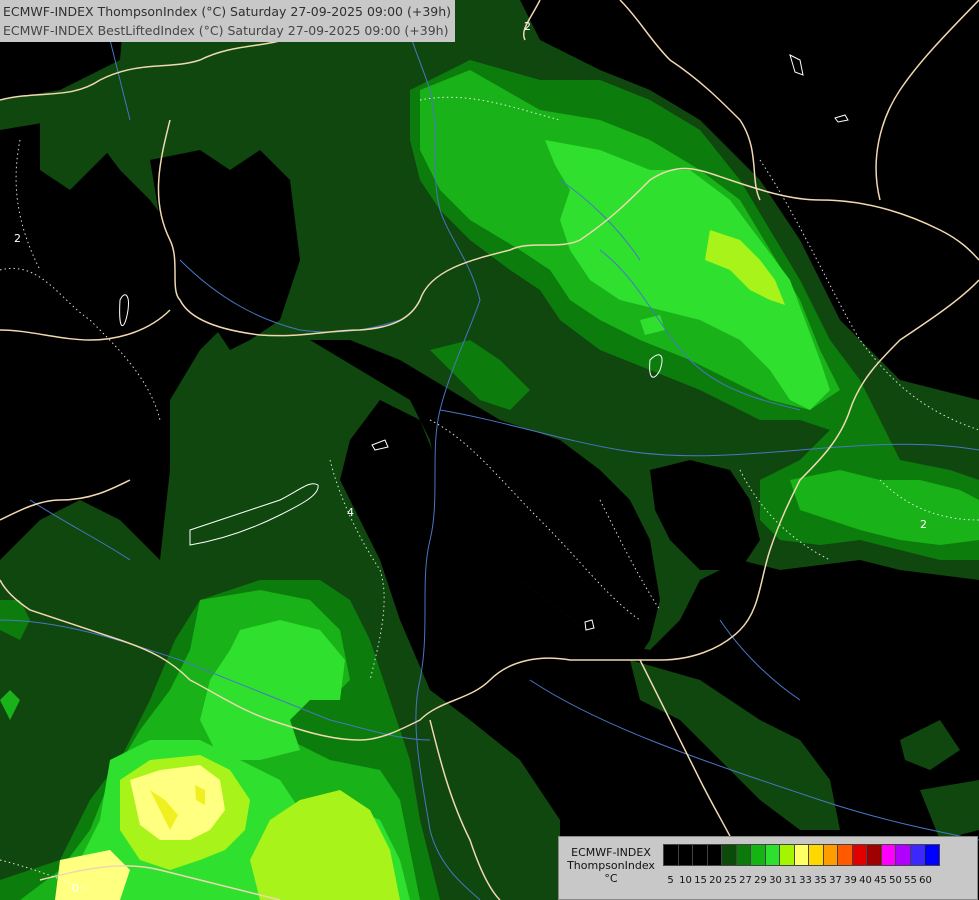 The image size is (979, 900). I want to click on legend-tick-label: 30, so click(775, 880).